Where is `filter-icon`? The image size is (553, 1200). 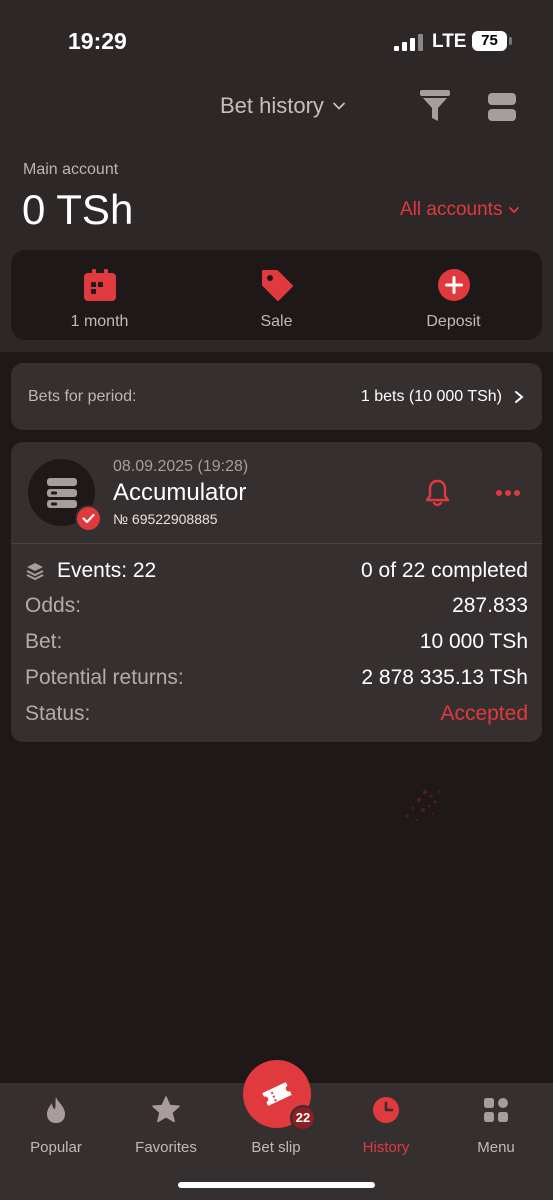 filter-icon is located at coordinates (435, 106).